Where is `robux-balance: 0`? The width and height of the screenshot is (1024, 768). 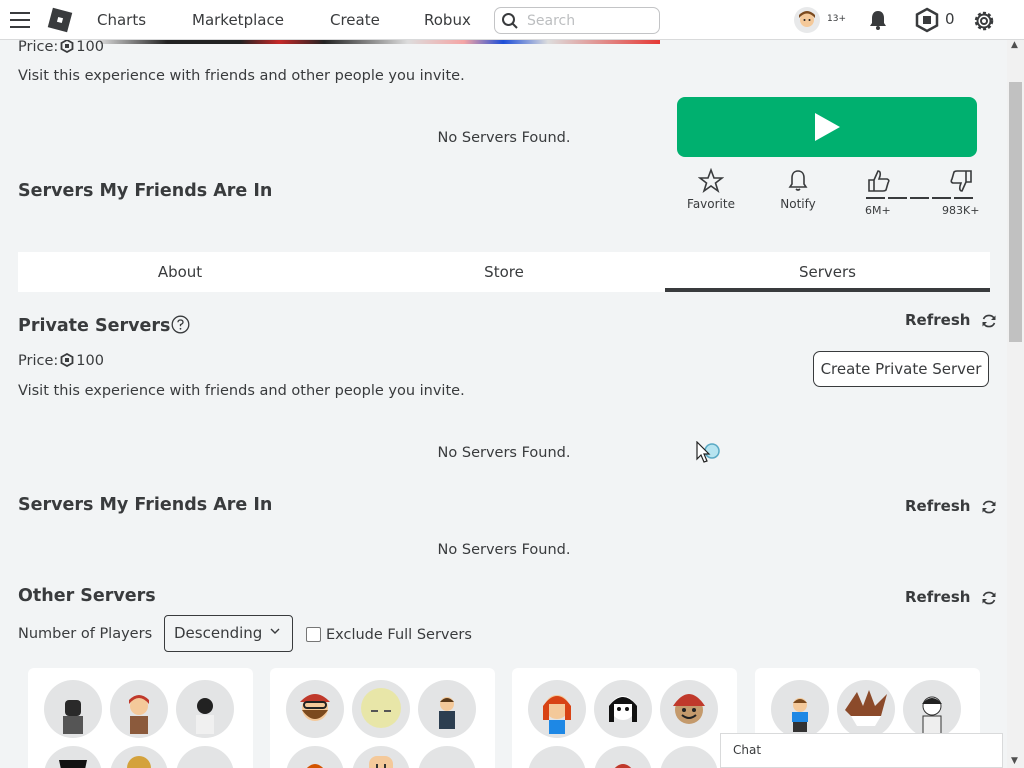 robux-balance: 0 is located at coordinates (950, 19).